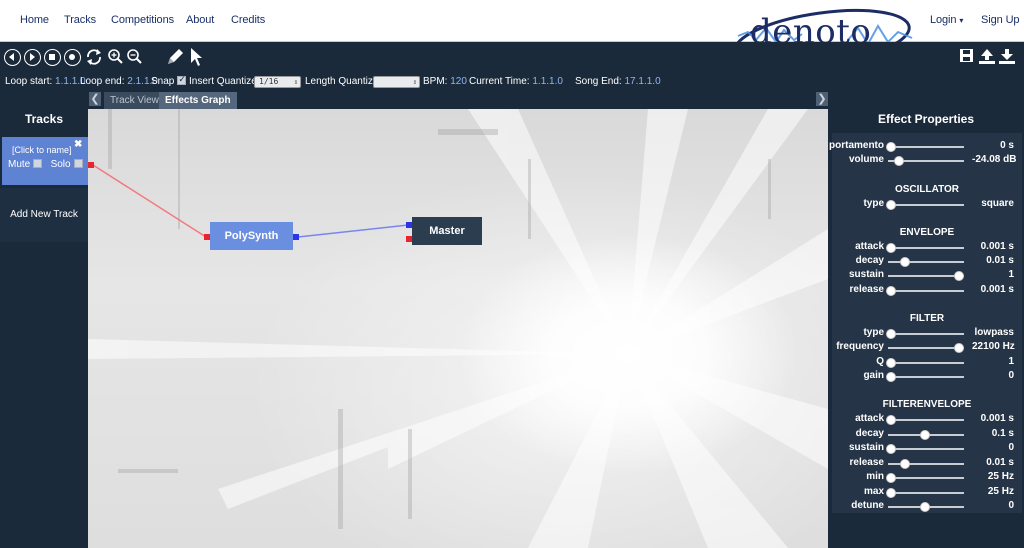  Describe the element at coordinates (135, 59) in the screenshot. I see `zoom-out-icon` at that location.